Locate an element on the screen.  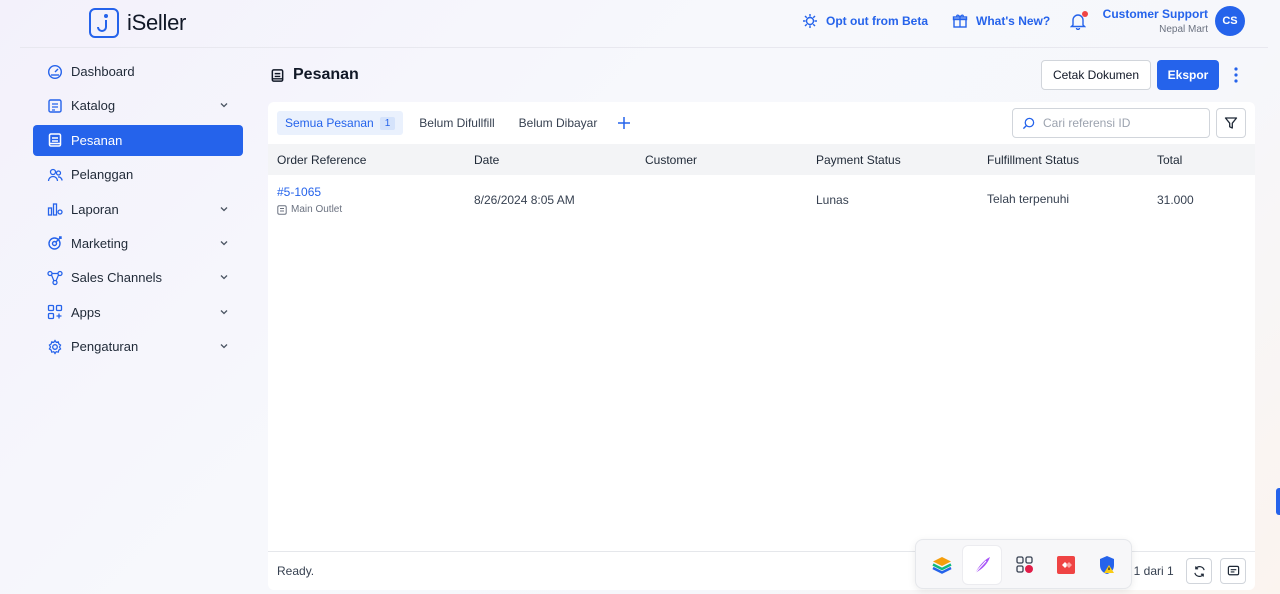
total-cell: 31.000 is located at coordinates (1175, 200).